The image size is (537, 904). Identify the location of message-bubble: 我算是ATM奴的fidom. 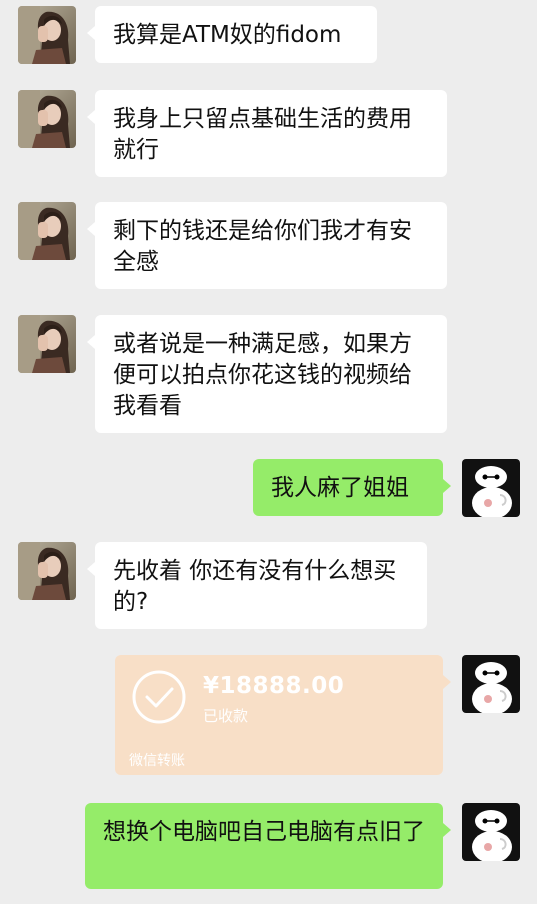
(232, 34).